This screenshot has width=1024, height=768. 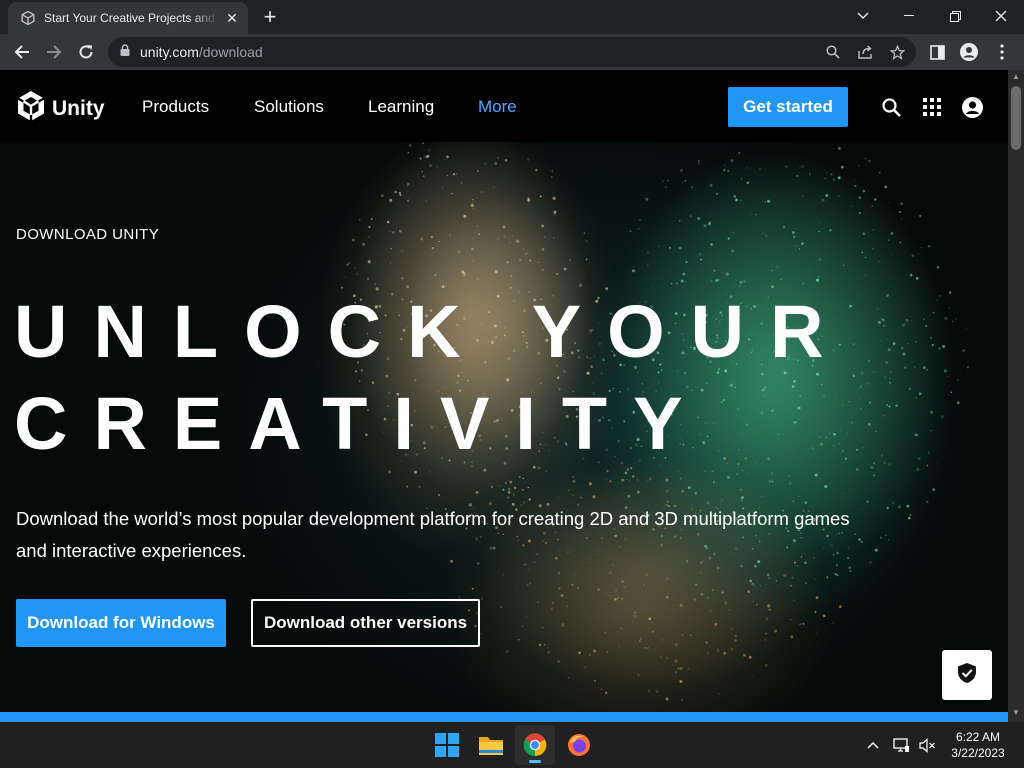 I want to click on account-icon, so click(x=972, y=107).